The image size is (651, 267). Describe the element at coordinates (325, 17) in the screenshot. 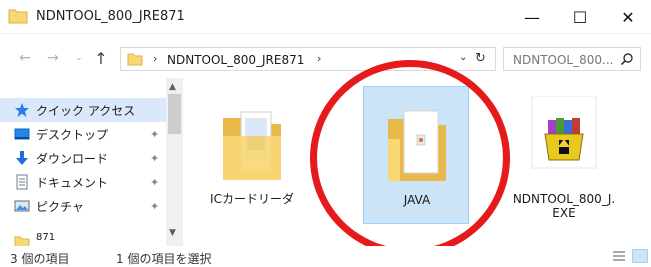

I see `title-bar: NDNTOOL_800_JRE871 — ☐ ✕` at that location.